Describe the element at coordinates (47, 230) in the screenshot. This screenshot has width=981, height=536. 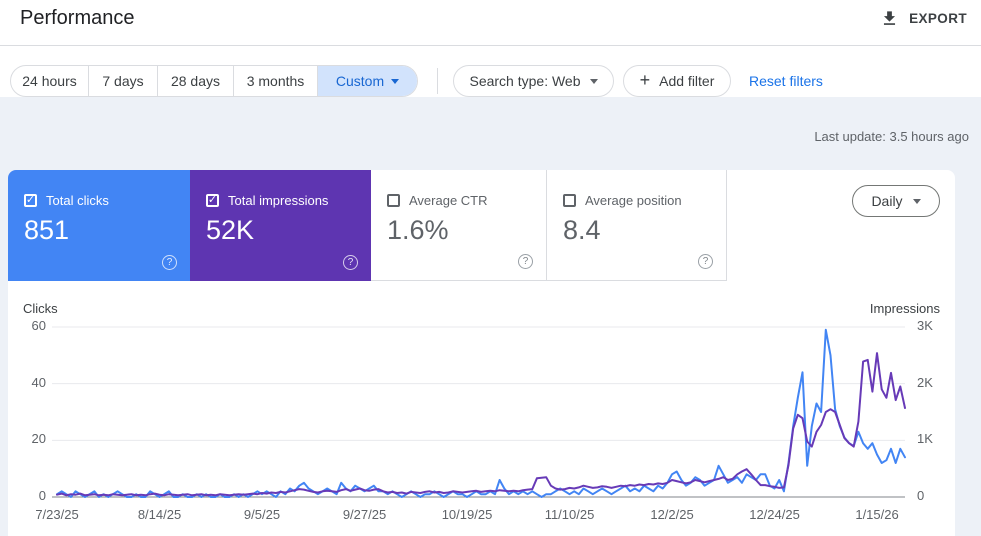
I see `total-clicks-value: 851` at that location.